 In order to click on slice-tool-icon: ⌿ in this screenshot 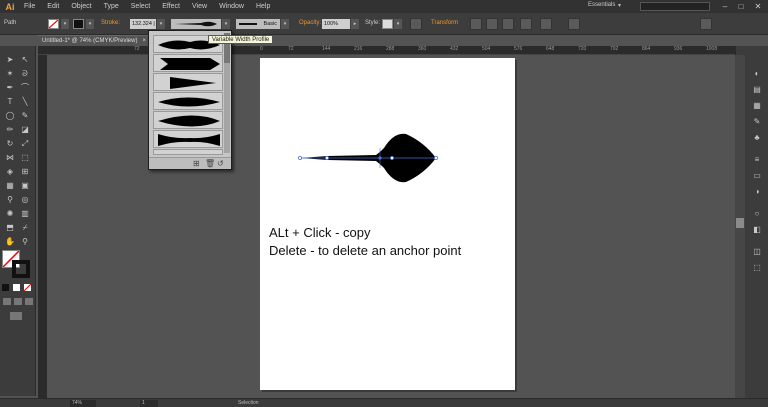, I will do `click(25, 227)`.